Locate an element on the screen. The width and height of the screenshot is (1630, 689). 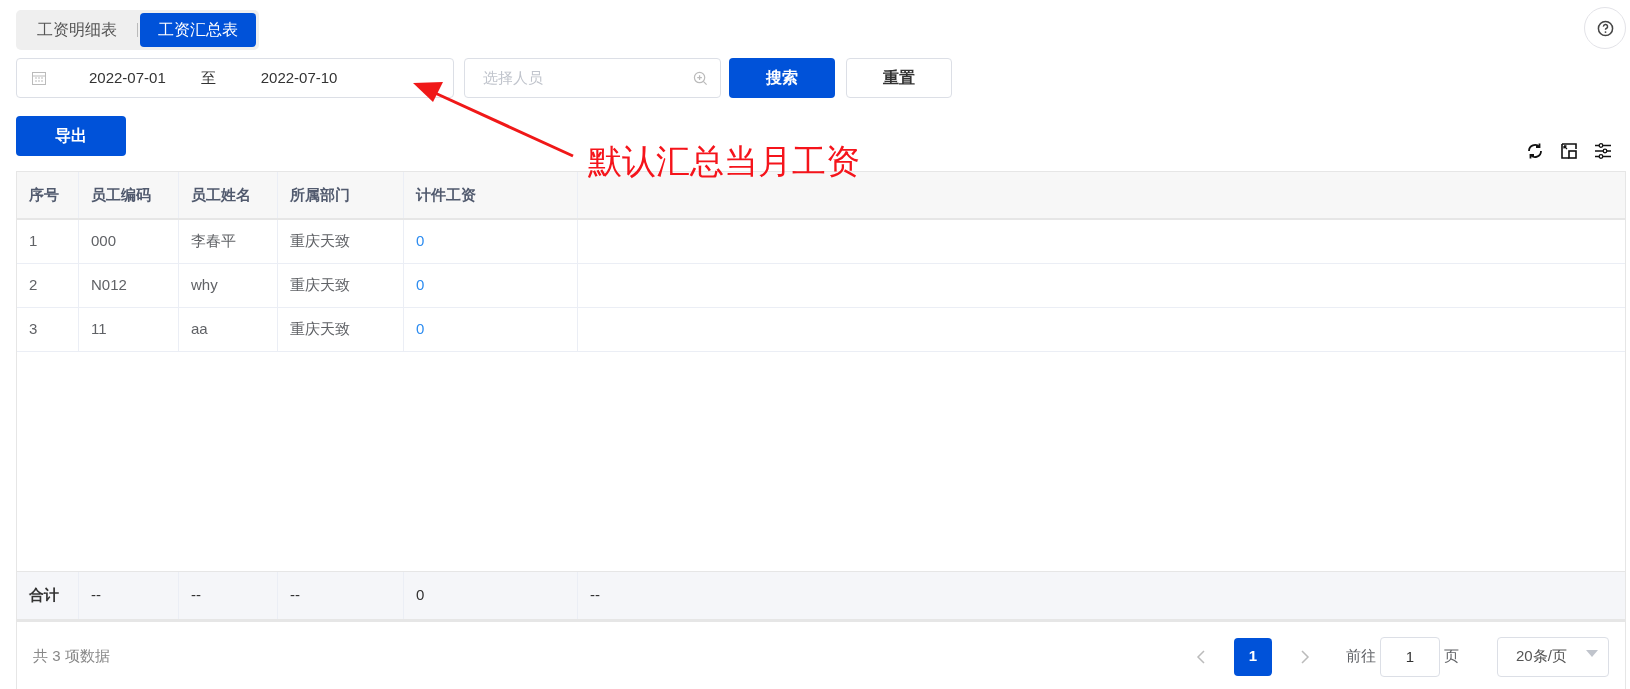
tab: 工资明细表 is located at coordinates (77, 30).